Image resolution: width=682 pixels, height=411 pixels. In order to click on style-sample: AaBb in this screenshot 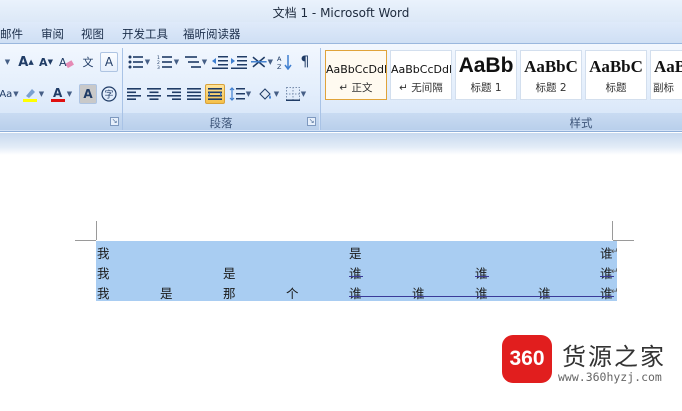, I will do `click(486, 65)`.